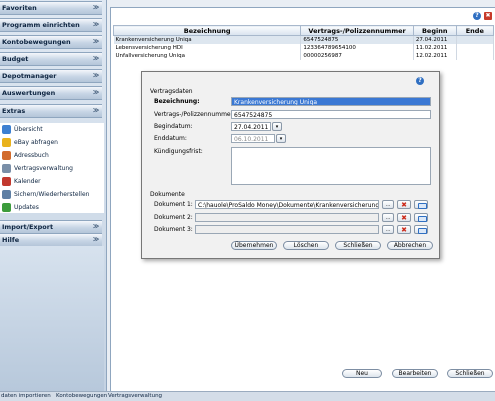 The width and height of the screenshot is (495, 401). I want to click on sidebar-header-budget: Budget ≫, so click(51, 59).